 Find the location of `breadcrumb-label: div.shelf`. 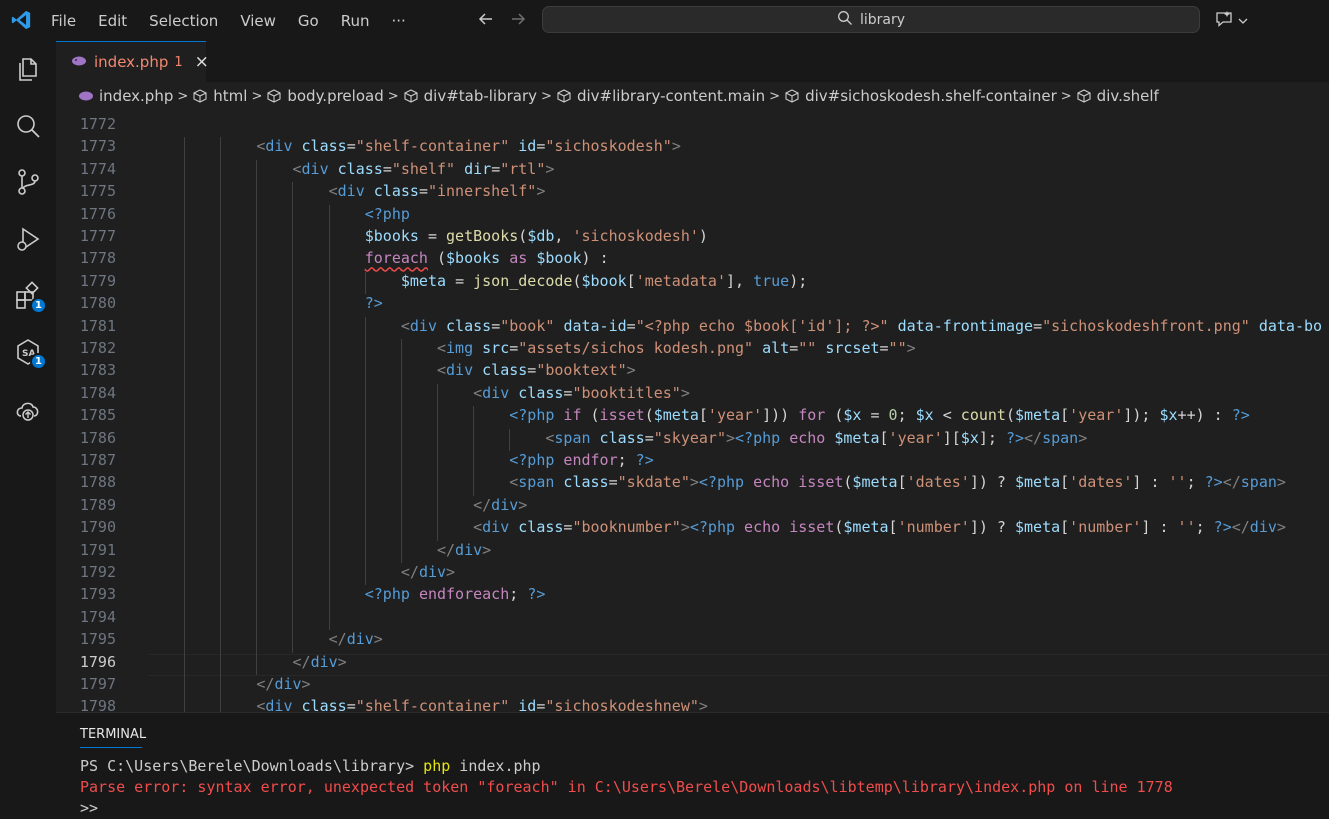

breadcrumb-label: div.shelf is located at coordinates (1127, 96).